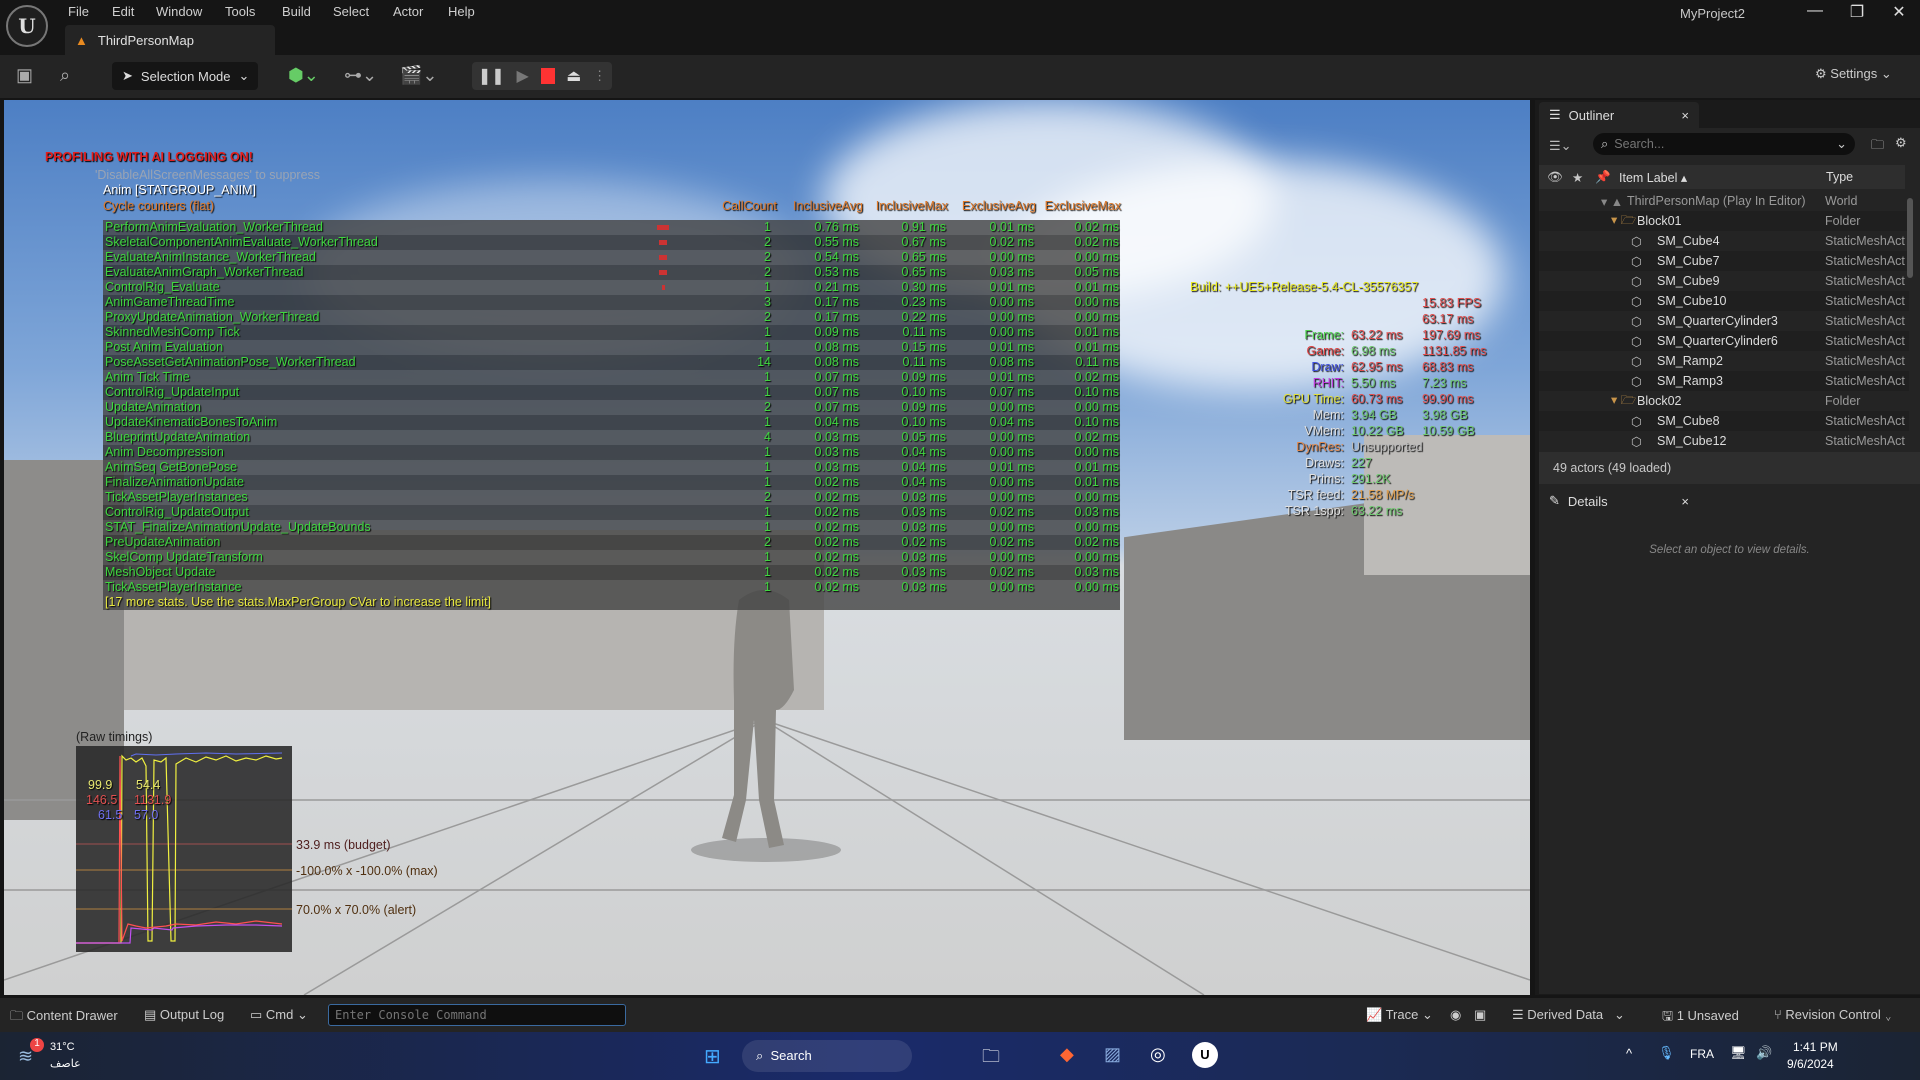 The width and height of the screenshot is (1920, 1080). Describe the element at coordinates (1724, 341) in the screenshot. I see `outliner-item: ⬡ SM_QuarterCylinder6 StaticMeshActor` at that location.